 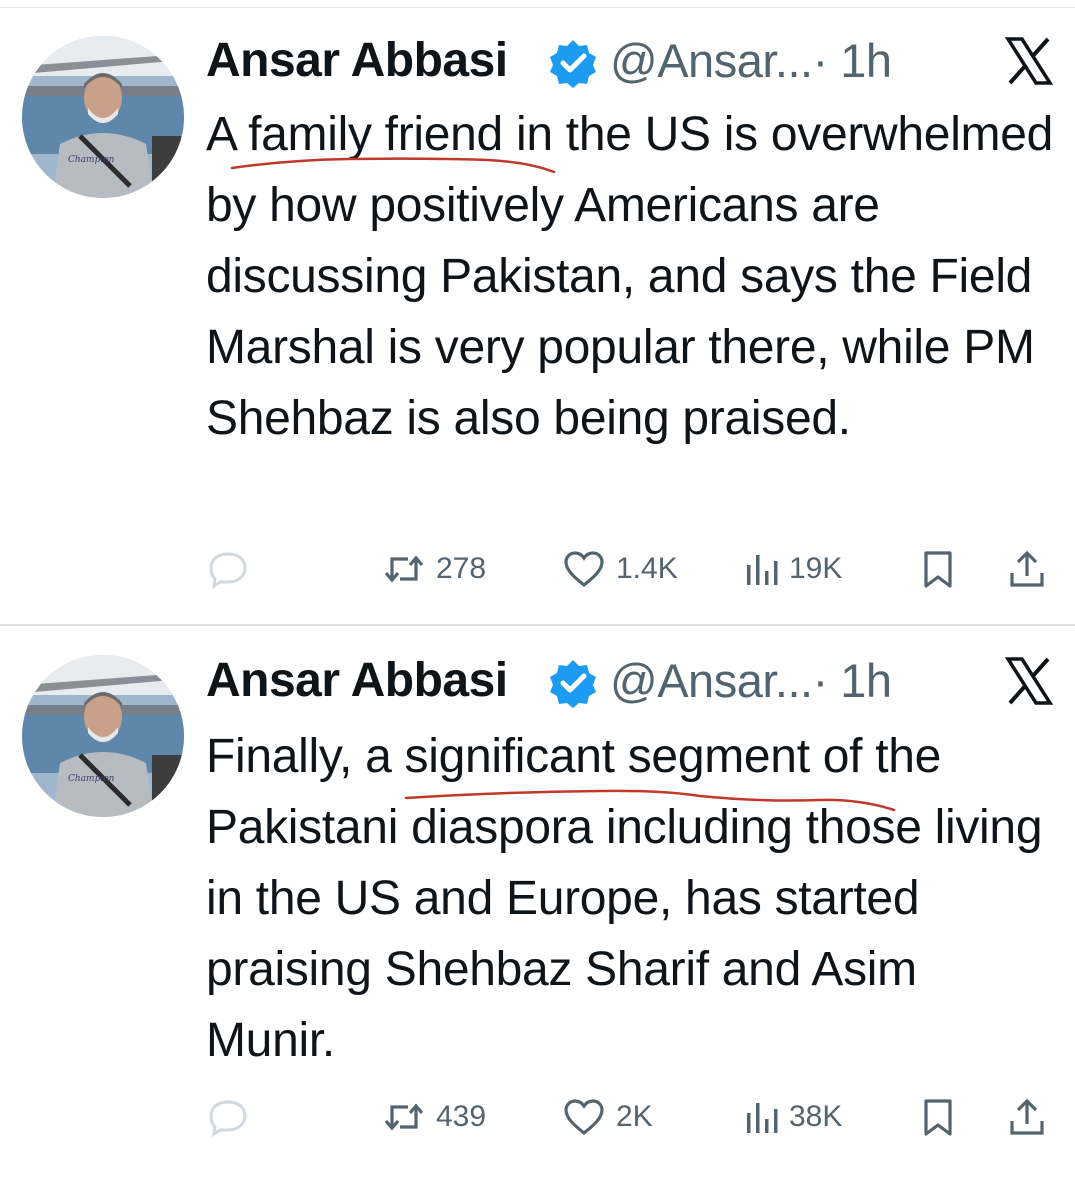 I want to click on views-button: 38K, so click(x=792, y=1117).